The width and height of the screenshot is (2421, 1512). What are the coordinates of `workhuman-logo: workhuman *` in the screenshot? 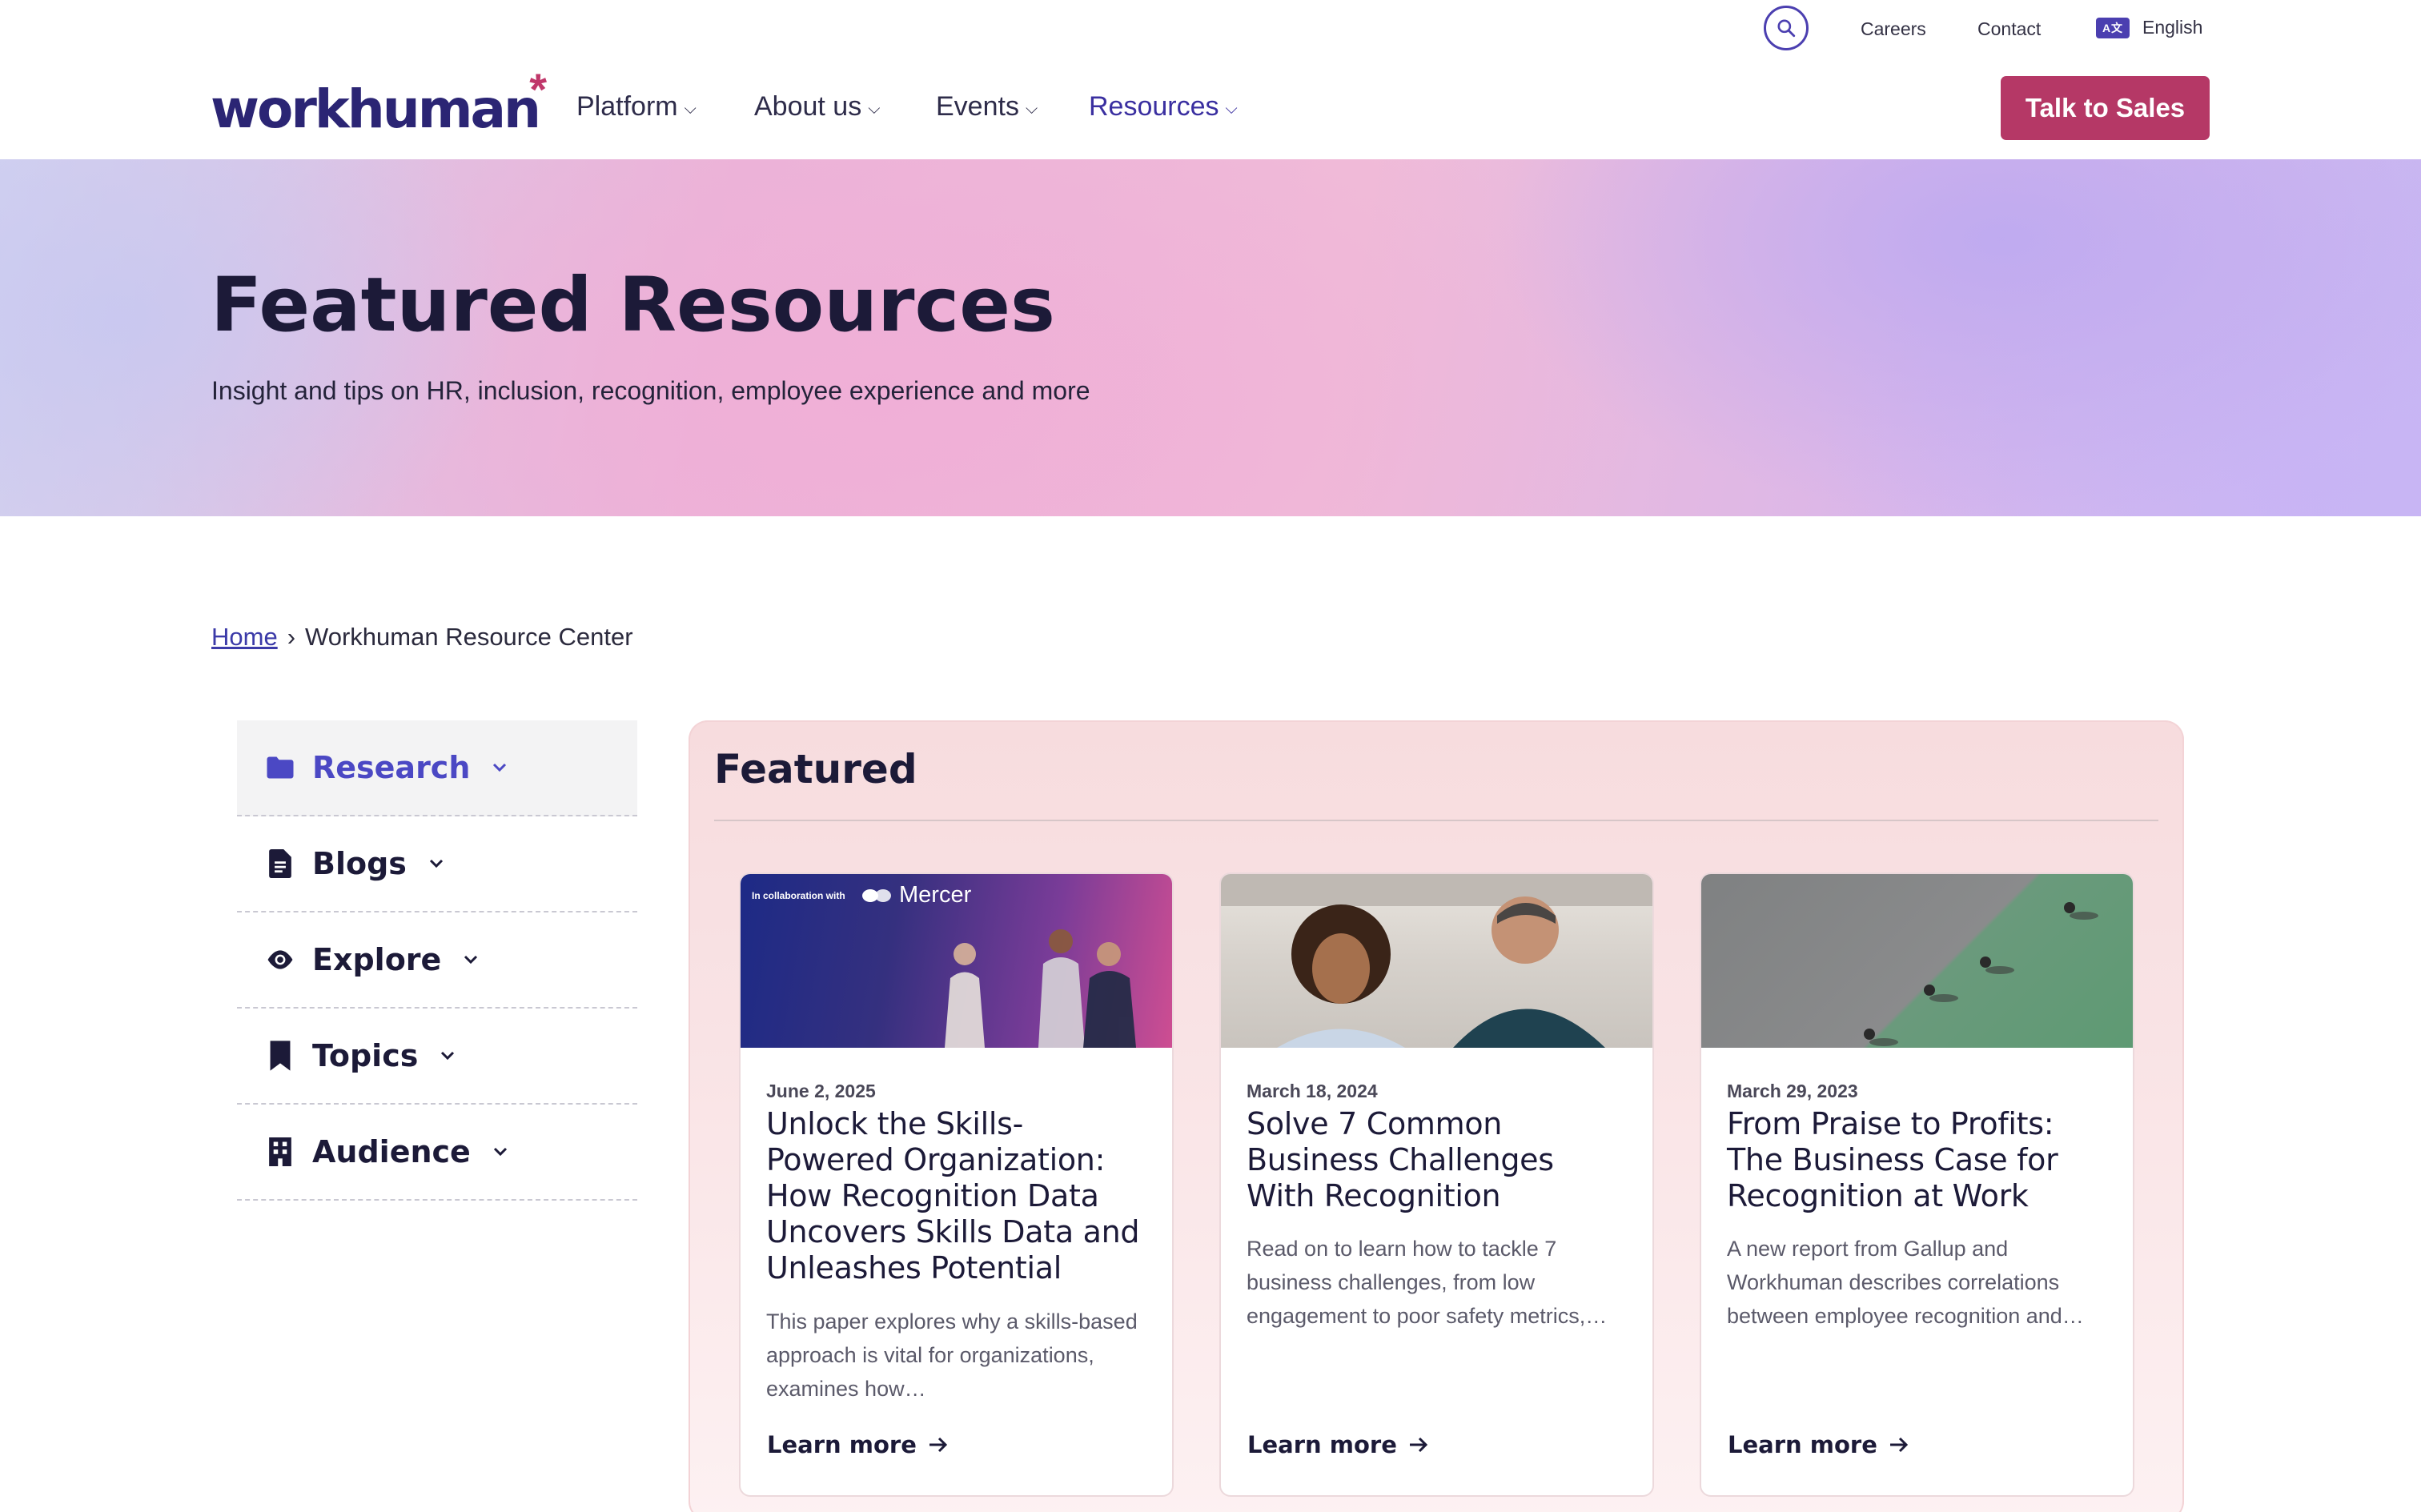 It's located at (379, 103).